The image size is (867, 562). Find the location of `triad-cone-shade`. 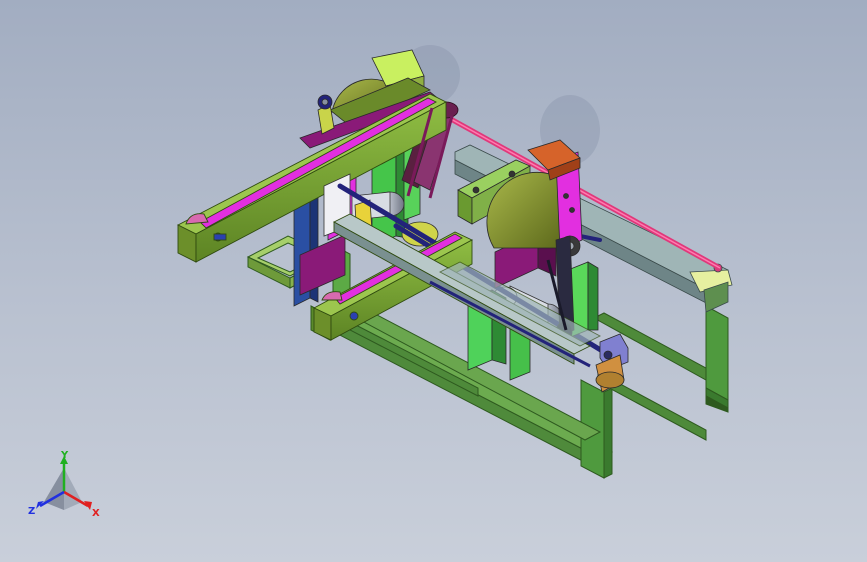

triad-cone-shade is located at coordinates (54, 489).